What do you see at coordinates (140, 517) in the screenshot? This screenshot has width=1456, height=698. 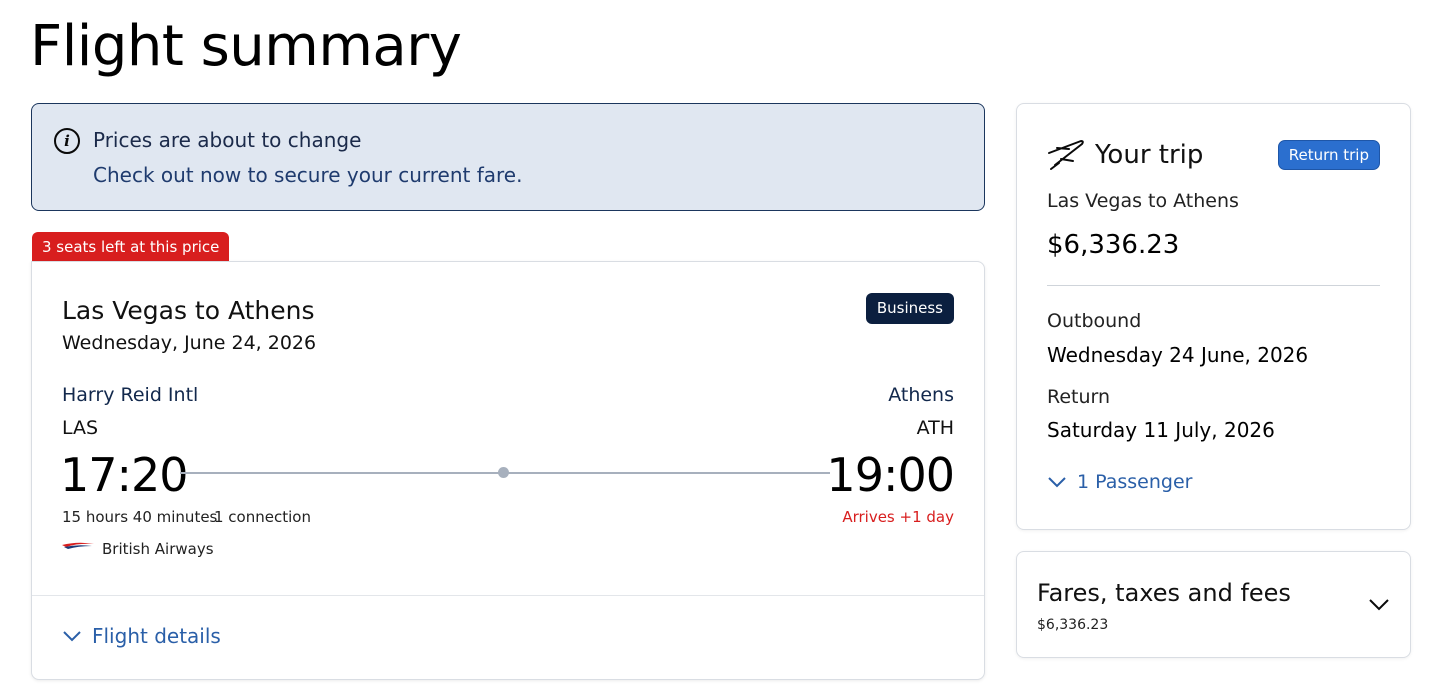 I see `flight-duration: 15 hours 40 minutes` at bounding box center [140, 517].